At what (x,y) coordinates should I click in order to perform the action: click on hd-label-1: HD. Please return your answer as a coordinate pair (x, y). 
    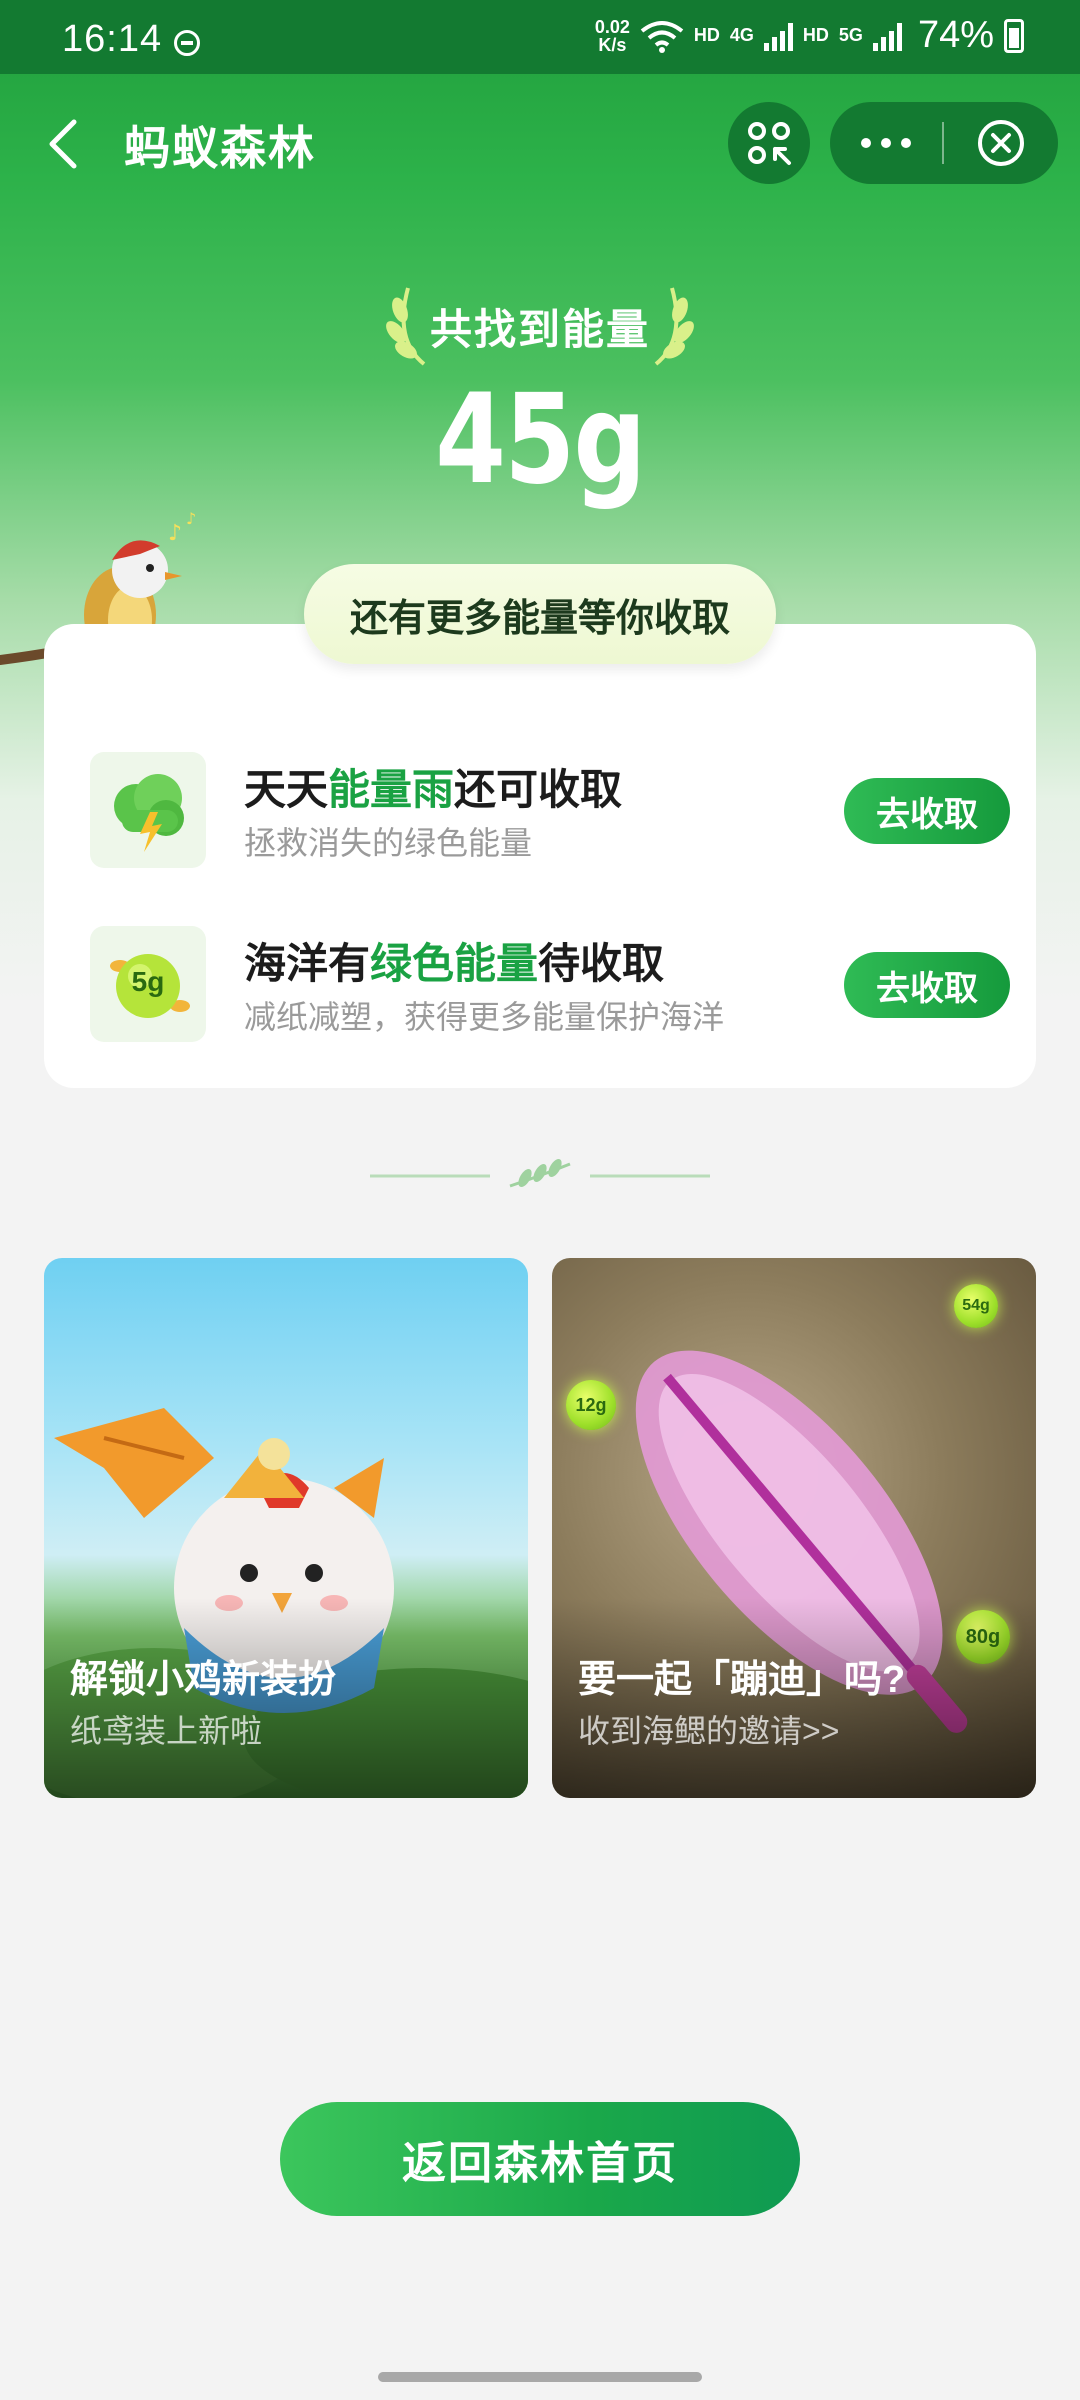
    Looking at the image, I should click on (706, 35).